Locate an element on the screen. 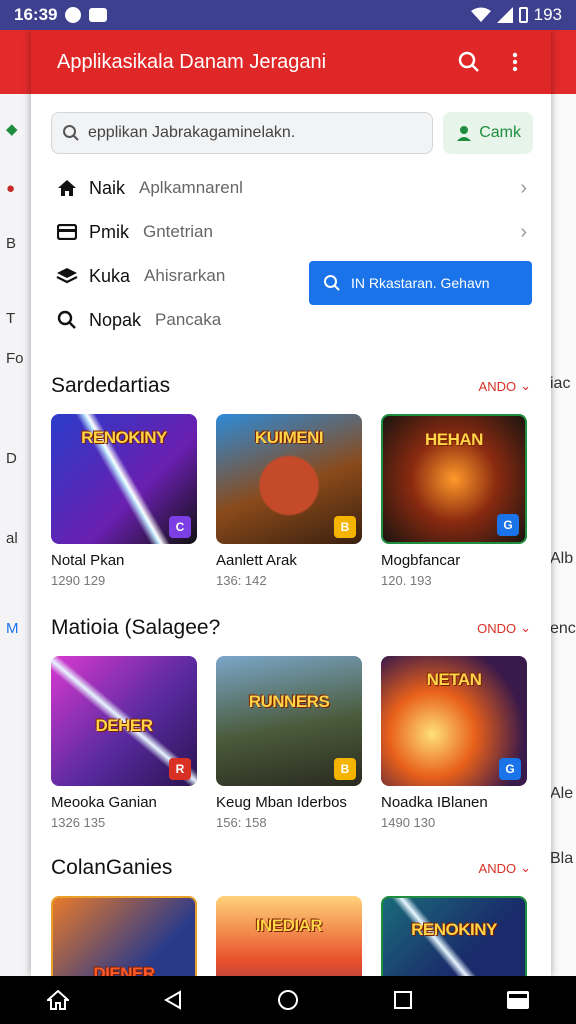  game-meta: 156: 158 is located at coordinates (241, 822).